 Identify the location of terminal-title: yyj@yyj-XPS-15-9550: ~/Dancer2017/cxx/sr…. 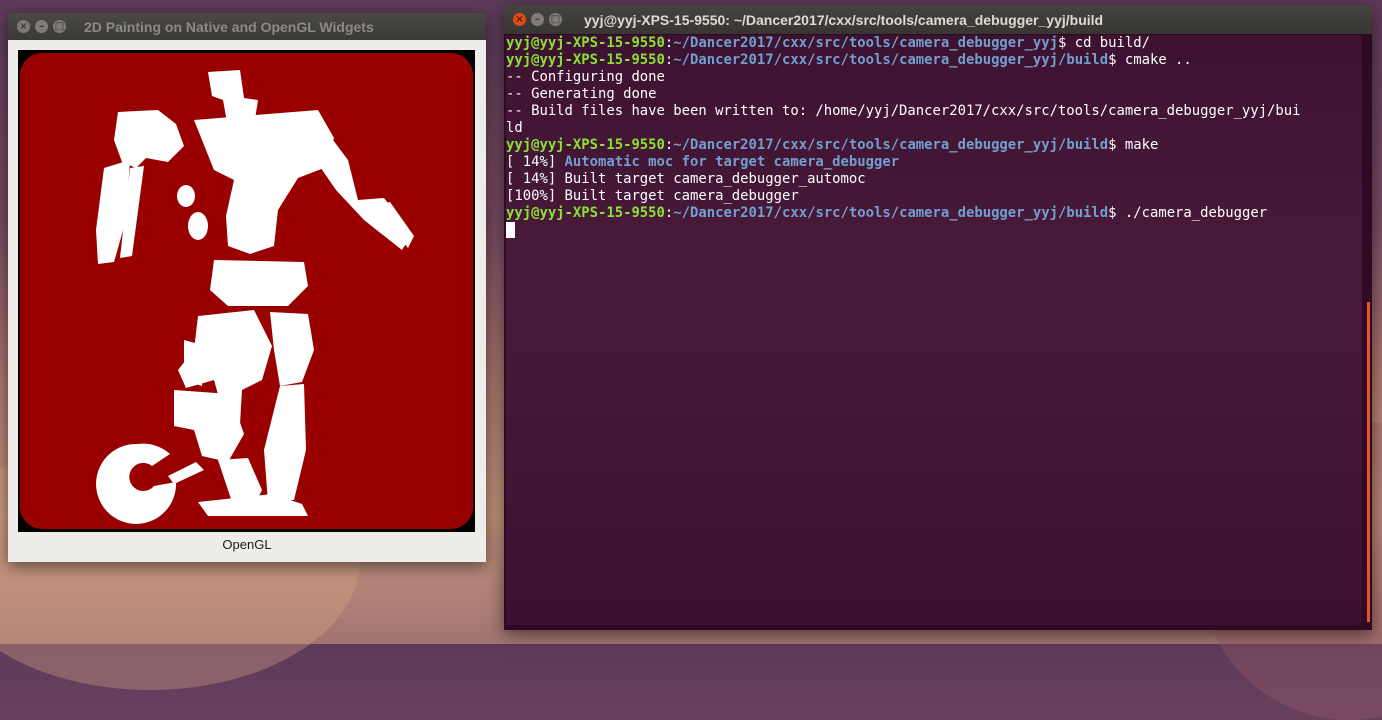
(844, 19).